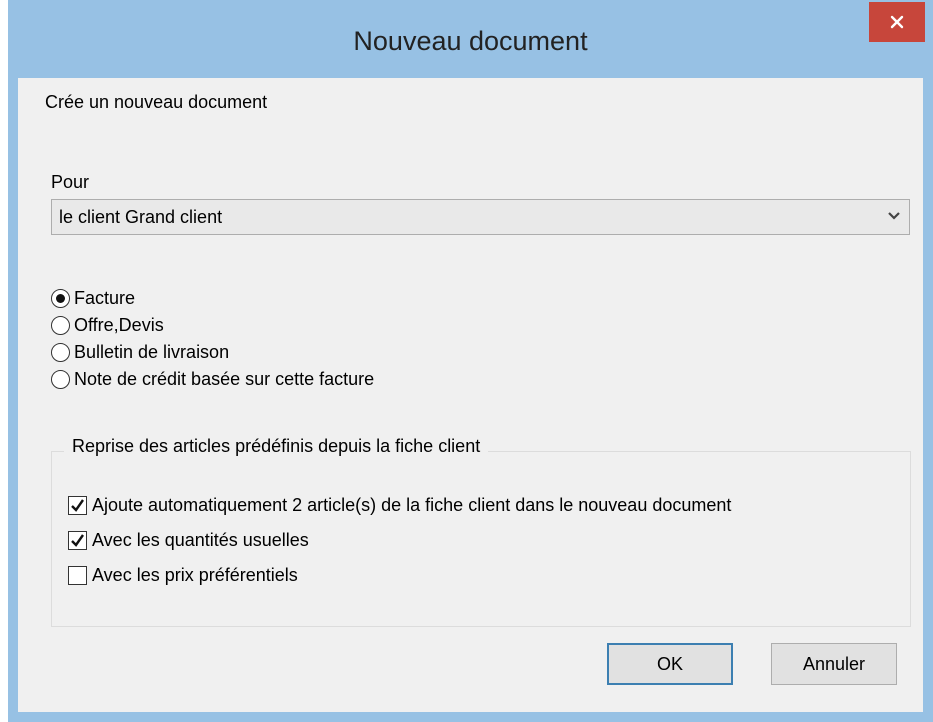  Describe the element at coordinates (105, 297) in the screenshot. I see `radio-label: Facture` at that location.